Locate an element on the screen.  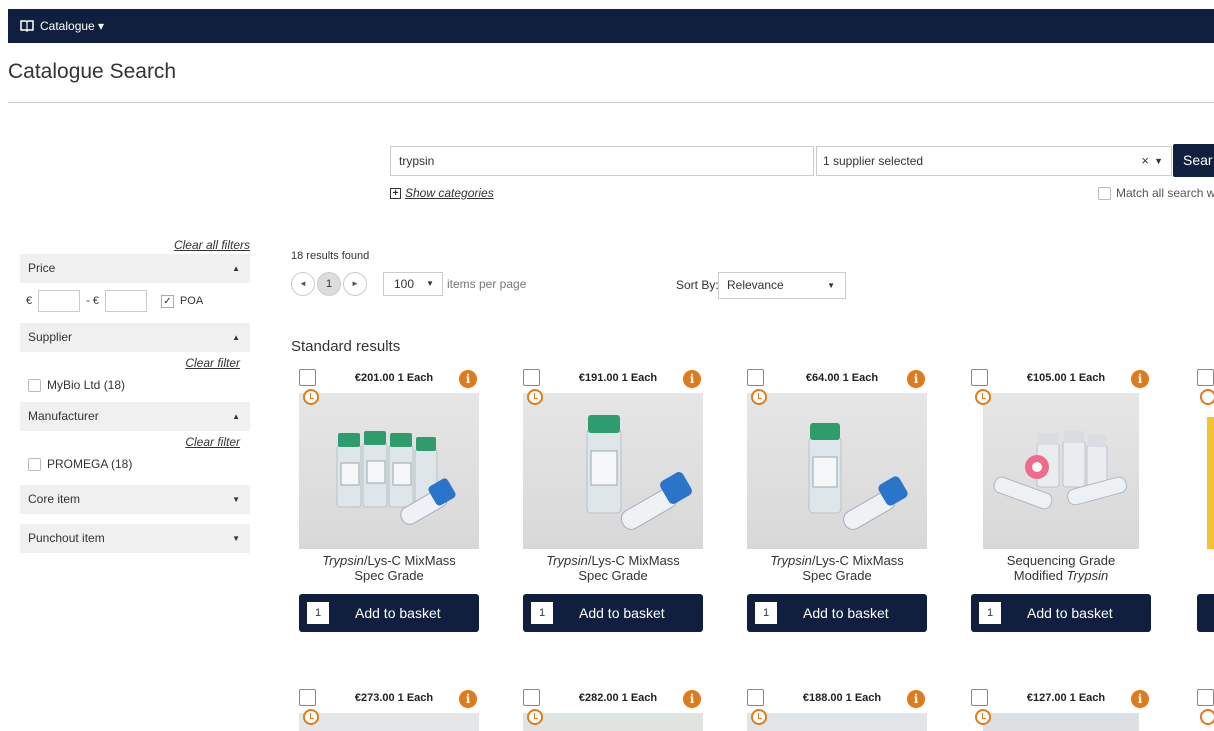
product-name-line2: Spec Grade is located at coordinates (389, 575).